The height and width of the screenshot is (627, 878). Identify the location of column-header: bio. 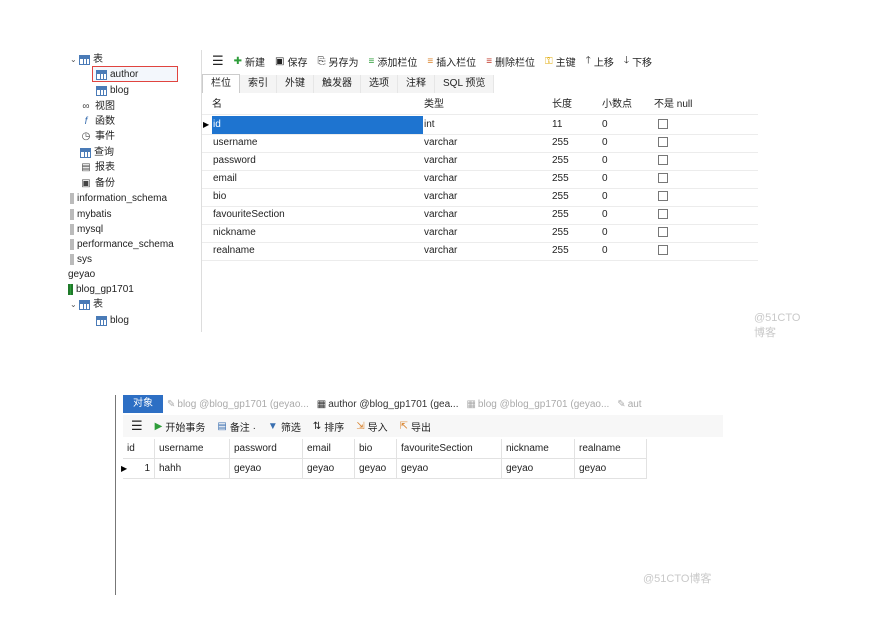
(376, 449).